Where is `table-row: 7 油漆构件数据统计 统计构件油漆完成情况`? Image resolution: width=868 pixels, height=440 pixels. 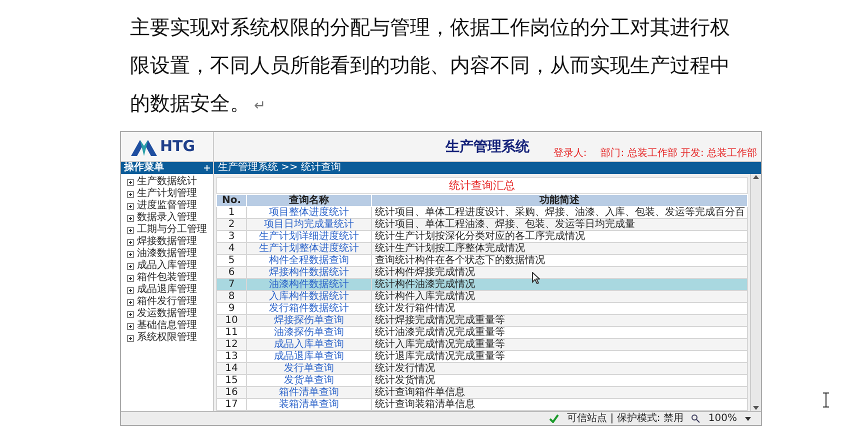
table-row: 7 油漆构件数据统计 统计构件油漆完成情况 is located at coordinates (482, 284).